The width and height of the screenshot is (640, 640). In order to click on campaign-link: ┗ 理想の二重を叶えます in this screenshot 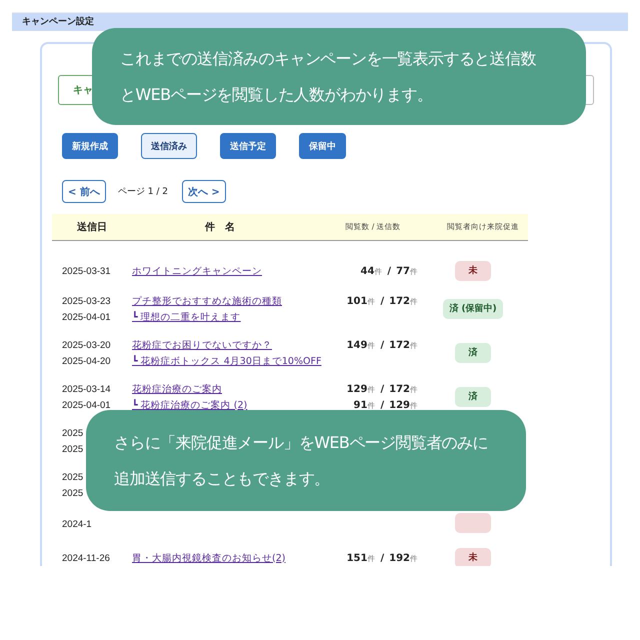, I will do `click(186, 317)`.